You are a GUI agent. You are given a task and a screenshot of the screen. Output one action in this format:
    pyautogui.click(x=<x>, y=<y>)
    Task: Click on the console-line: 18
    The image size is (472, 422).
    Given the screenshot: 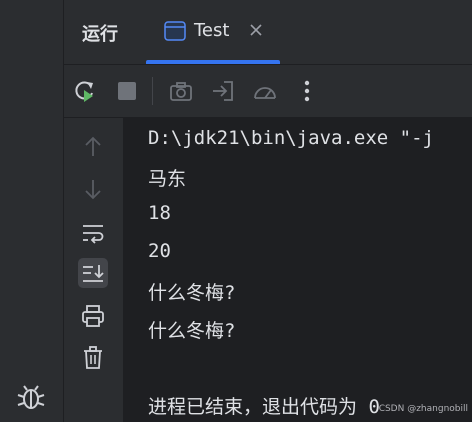 What is the action you would take?
    pyautogui.click(x=159, y=213)
    